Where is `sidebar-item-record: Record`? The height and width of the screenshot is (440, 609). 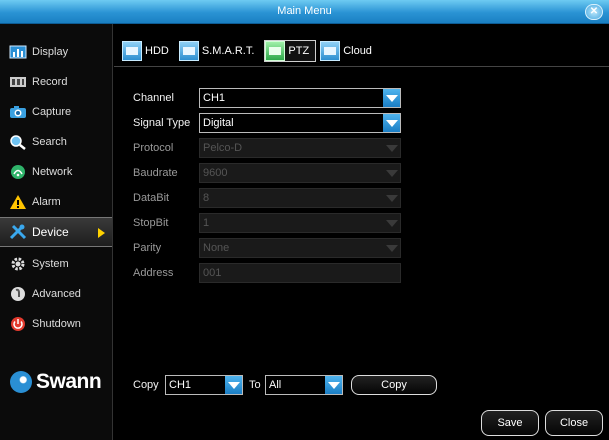 sidebar-item-record: Record is located at coordinates (56, 82).